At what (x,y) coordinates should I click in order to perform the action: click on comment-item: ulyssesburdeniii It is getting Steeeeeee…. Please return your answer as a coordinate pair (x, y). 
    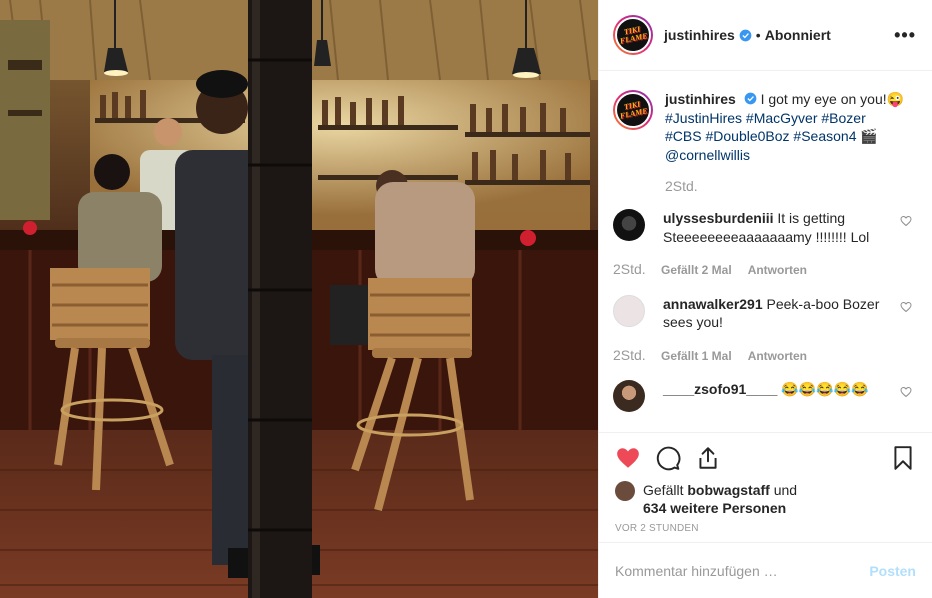
    Looking at the image, I should click on (764, 244).